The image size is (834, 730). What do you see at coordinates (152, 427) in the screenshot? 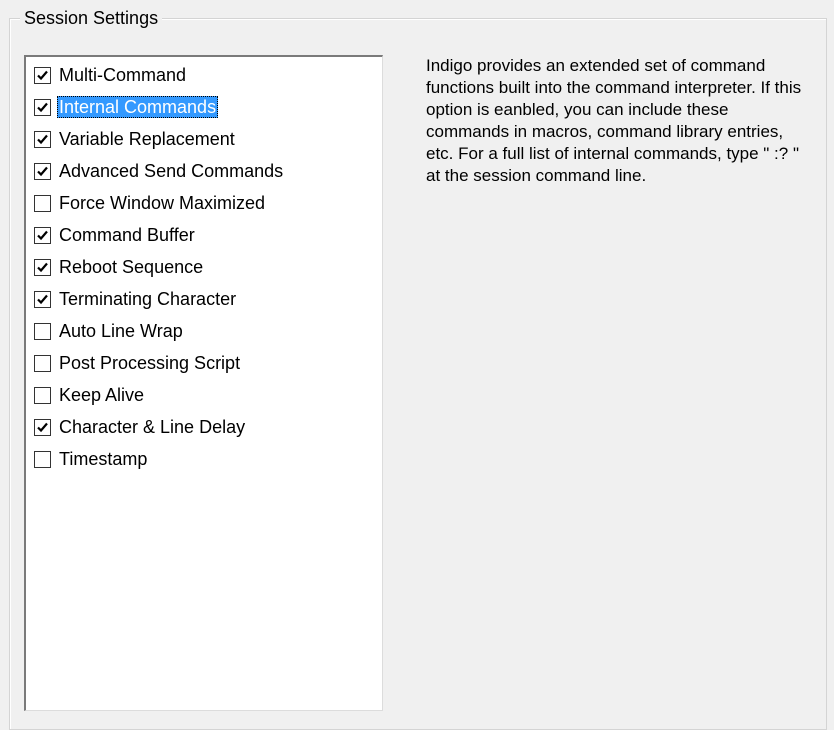
I see `option-label: Character & Line Delay` at bounding box center [152, 427].